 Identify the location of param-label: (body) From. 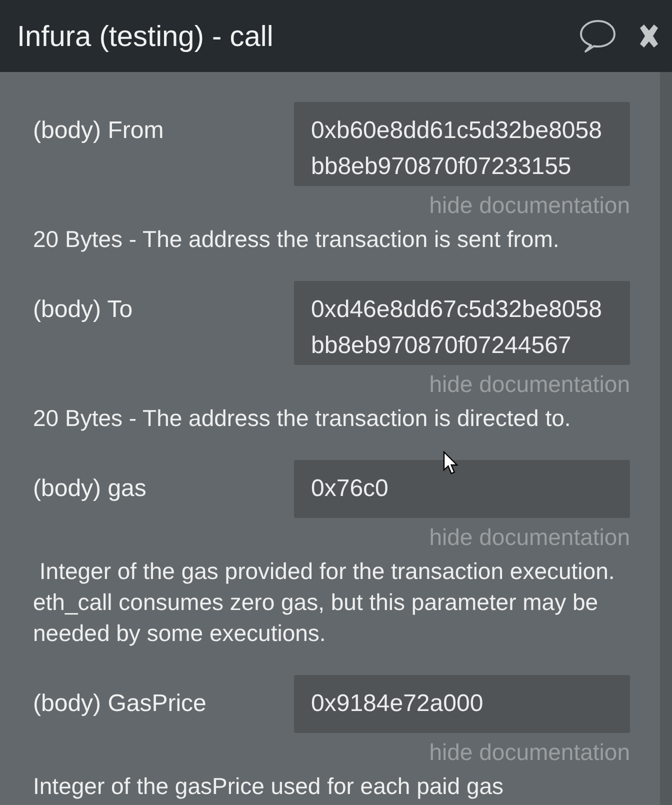
(99, 131).